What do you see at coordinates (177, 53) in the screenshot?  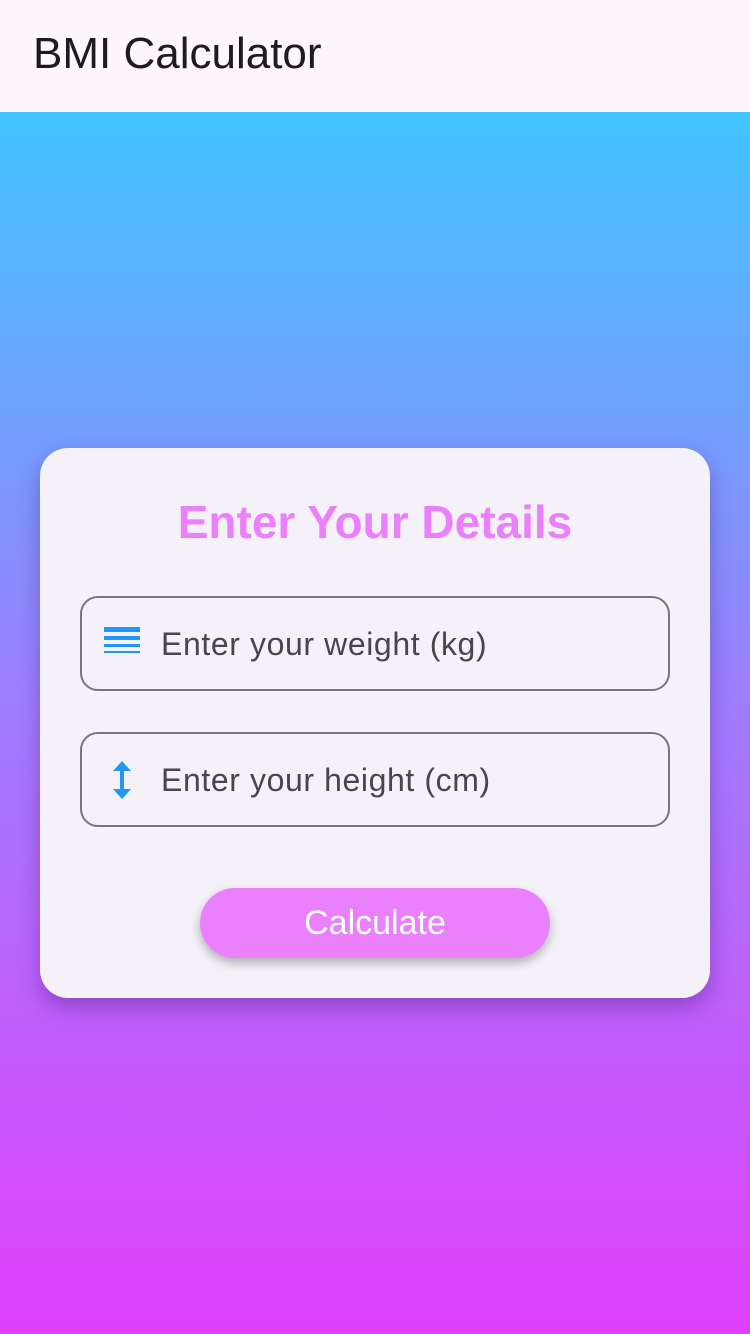 I see `app-title: BMI Calculator` at bounding box center [177, 53].